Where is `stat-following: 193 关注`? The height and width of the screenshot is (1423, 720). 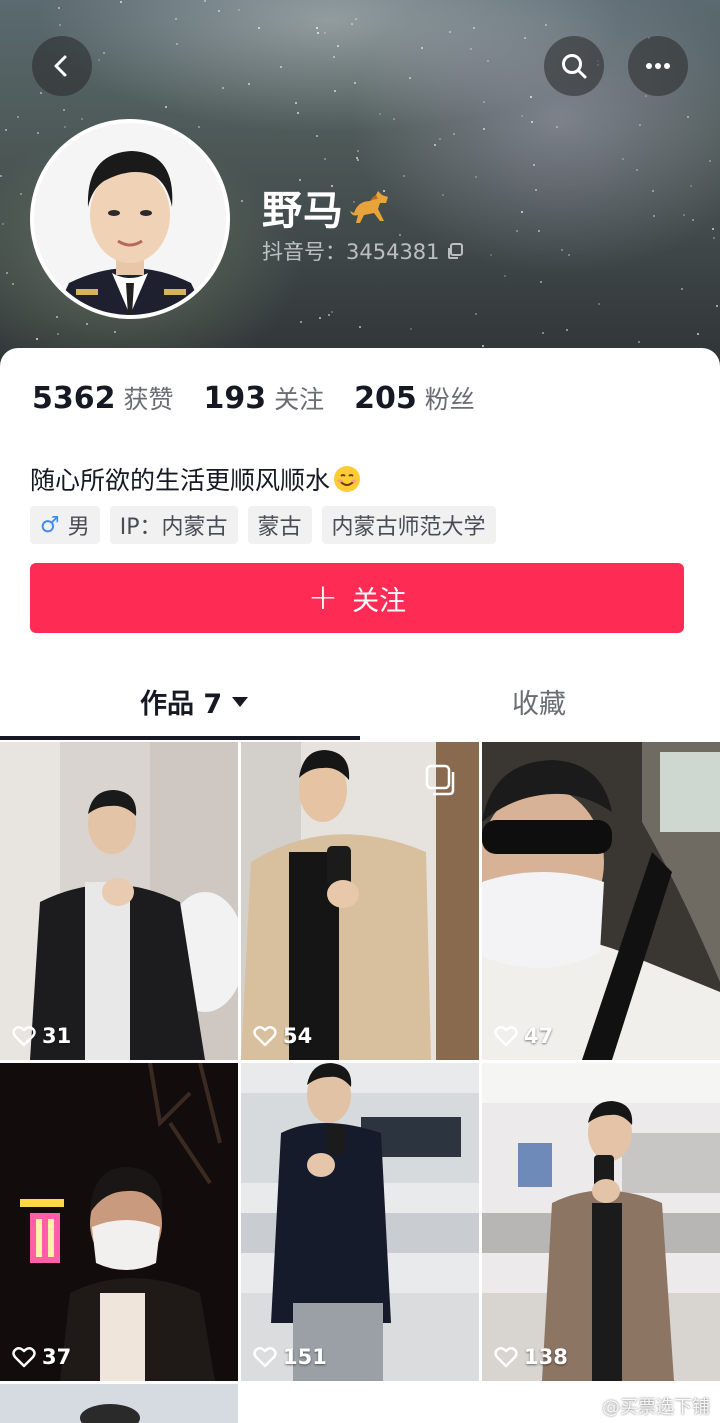 stat-following: 193 关注 is located at coordinates (264, 398).